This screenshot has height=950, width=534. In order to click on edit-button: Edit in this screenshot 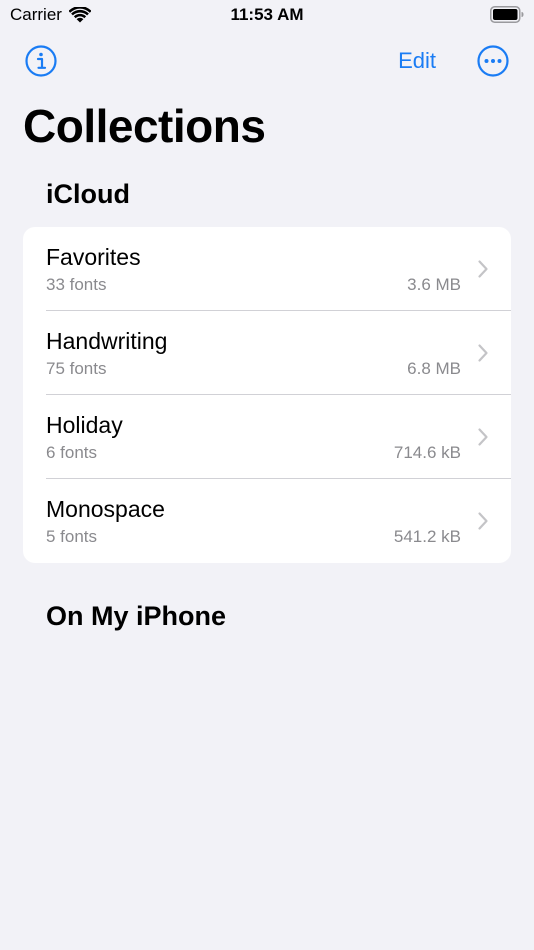, I will do `click(417, 61)`.